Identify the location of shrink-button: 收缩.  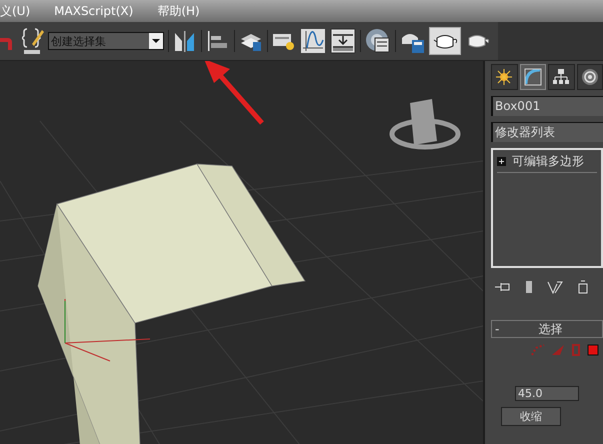
(531, 416).